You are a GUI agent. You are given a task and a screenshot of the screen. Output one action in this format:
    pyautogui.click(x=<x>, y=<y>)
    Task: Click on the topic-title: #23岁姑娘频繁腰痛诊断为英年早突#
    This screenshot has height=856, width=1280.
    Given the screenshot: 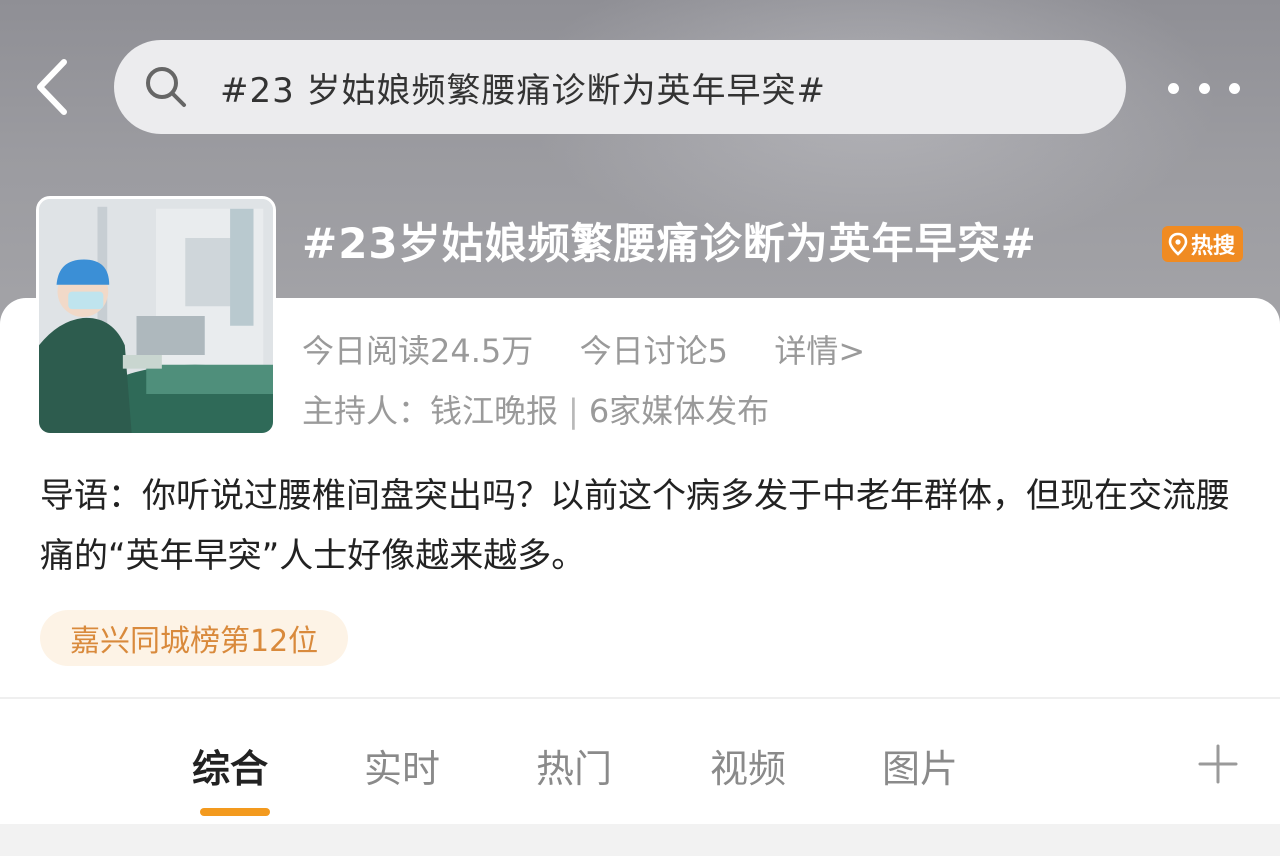 What is the action you would take?
    pyautogui.click(x=669, y=243)
    